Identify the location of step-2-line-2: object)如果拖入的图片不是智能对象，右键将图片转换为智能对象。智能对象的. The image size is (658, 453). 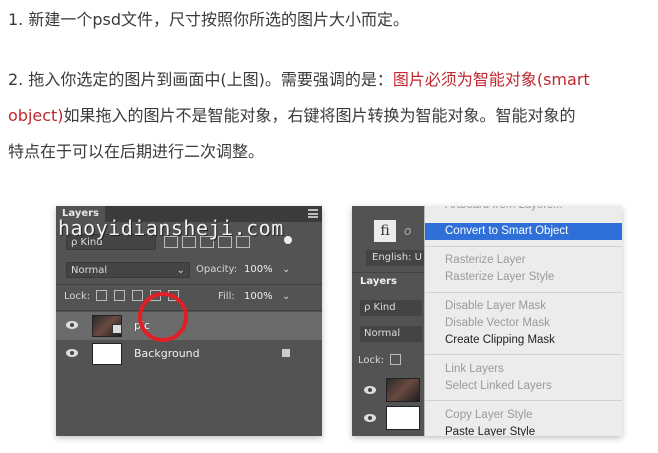
(292, 116).